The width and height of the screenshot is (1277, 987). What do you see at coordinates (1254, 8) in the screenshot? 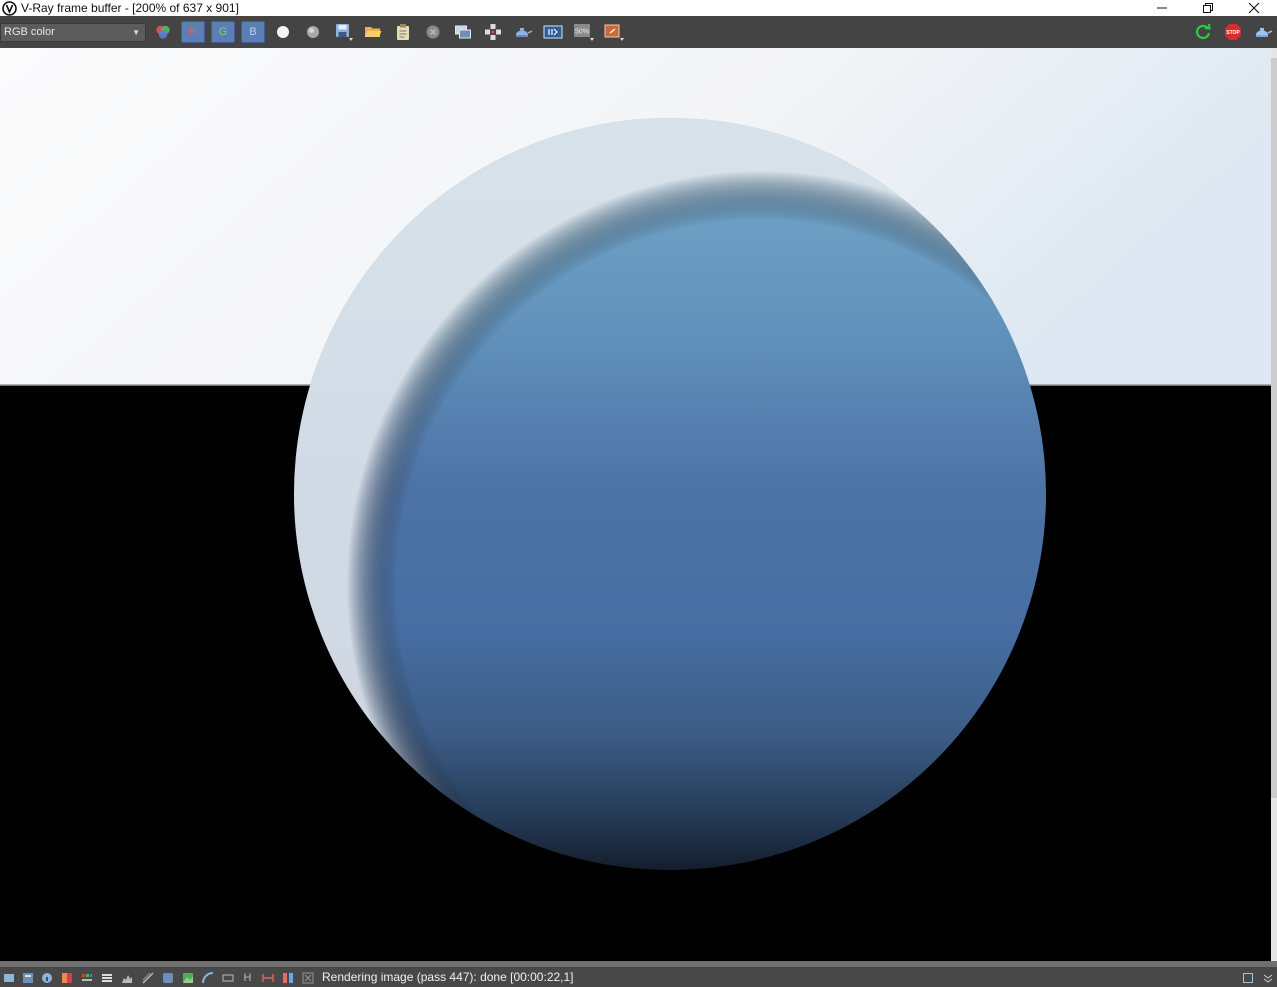
I see `close-button` at bounding box center [1254, 8].